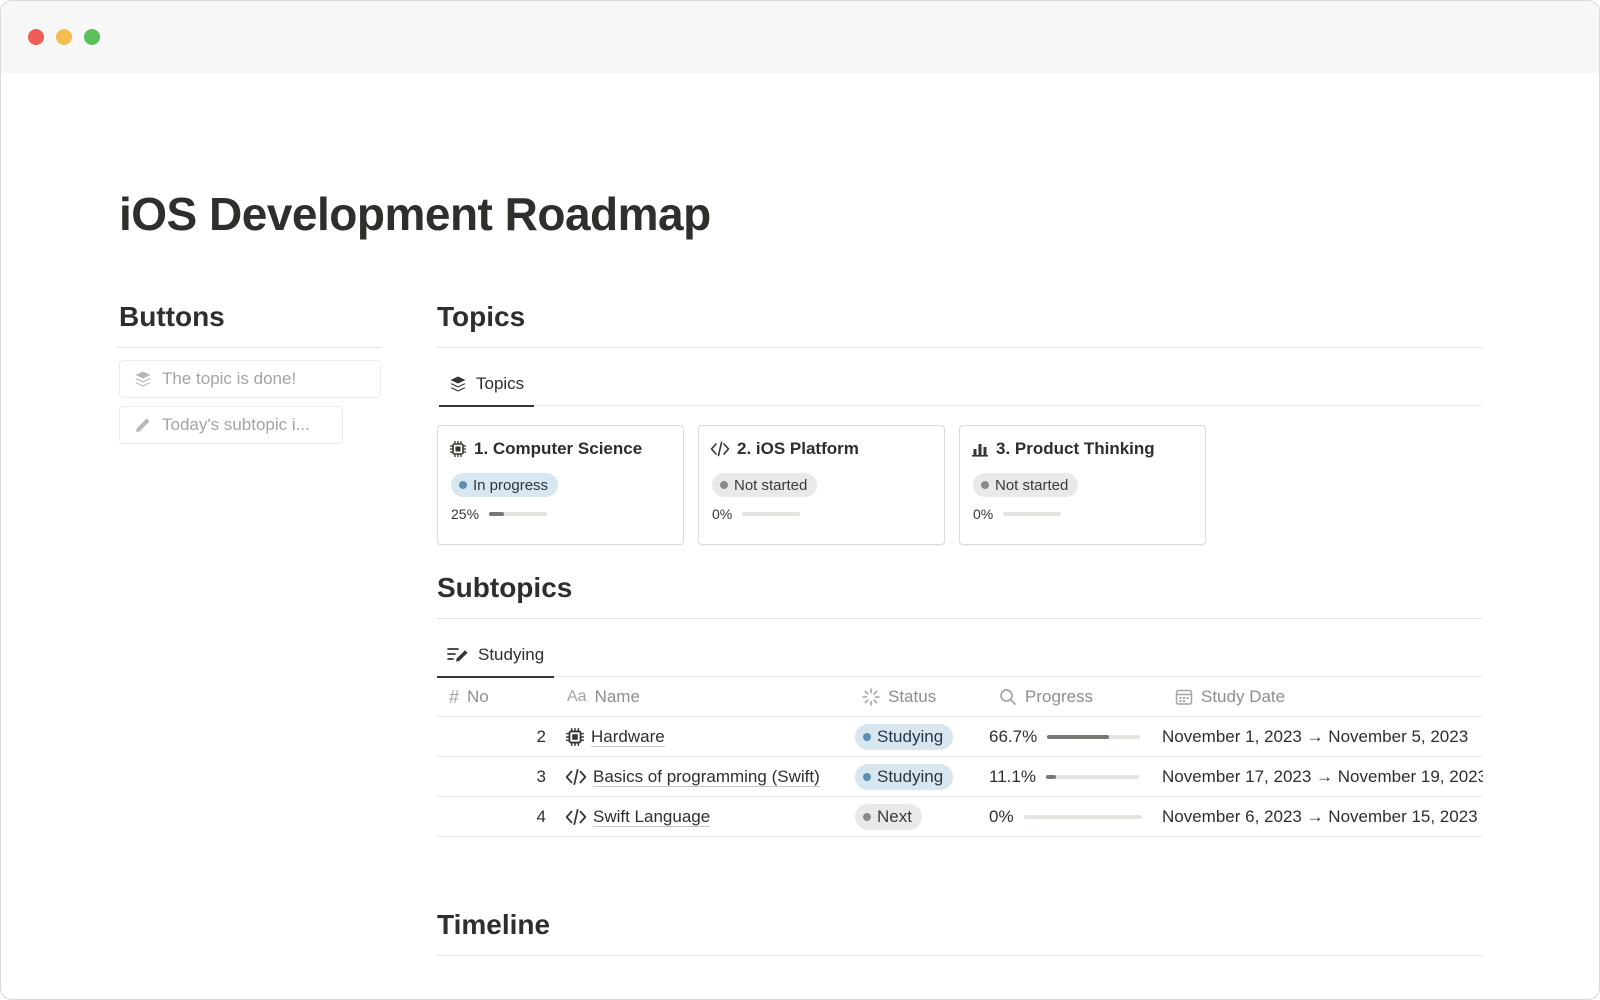 The width and height of the screenshot is (1600, 1000). What do you see at coordinates (415, 214) in the screenshot?
I see `page-title: iOS Development Roadmap` at bounding box center [415, 214].